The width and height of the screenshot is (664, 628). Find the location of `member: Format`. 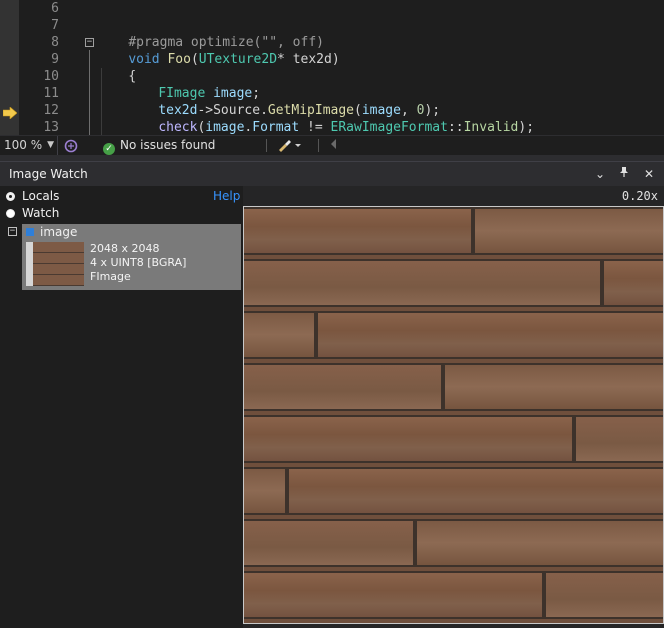

member: Format is located at coordinates (276, 127).